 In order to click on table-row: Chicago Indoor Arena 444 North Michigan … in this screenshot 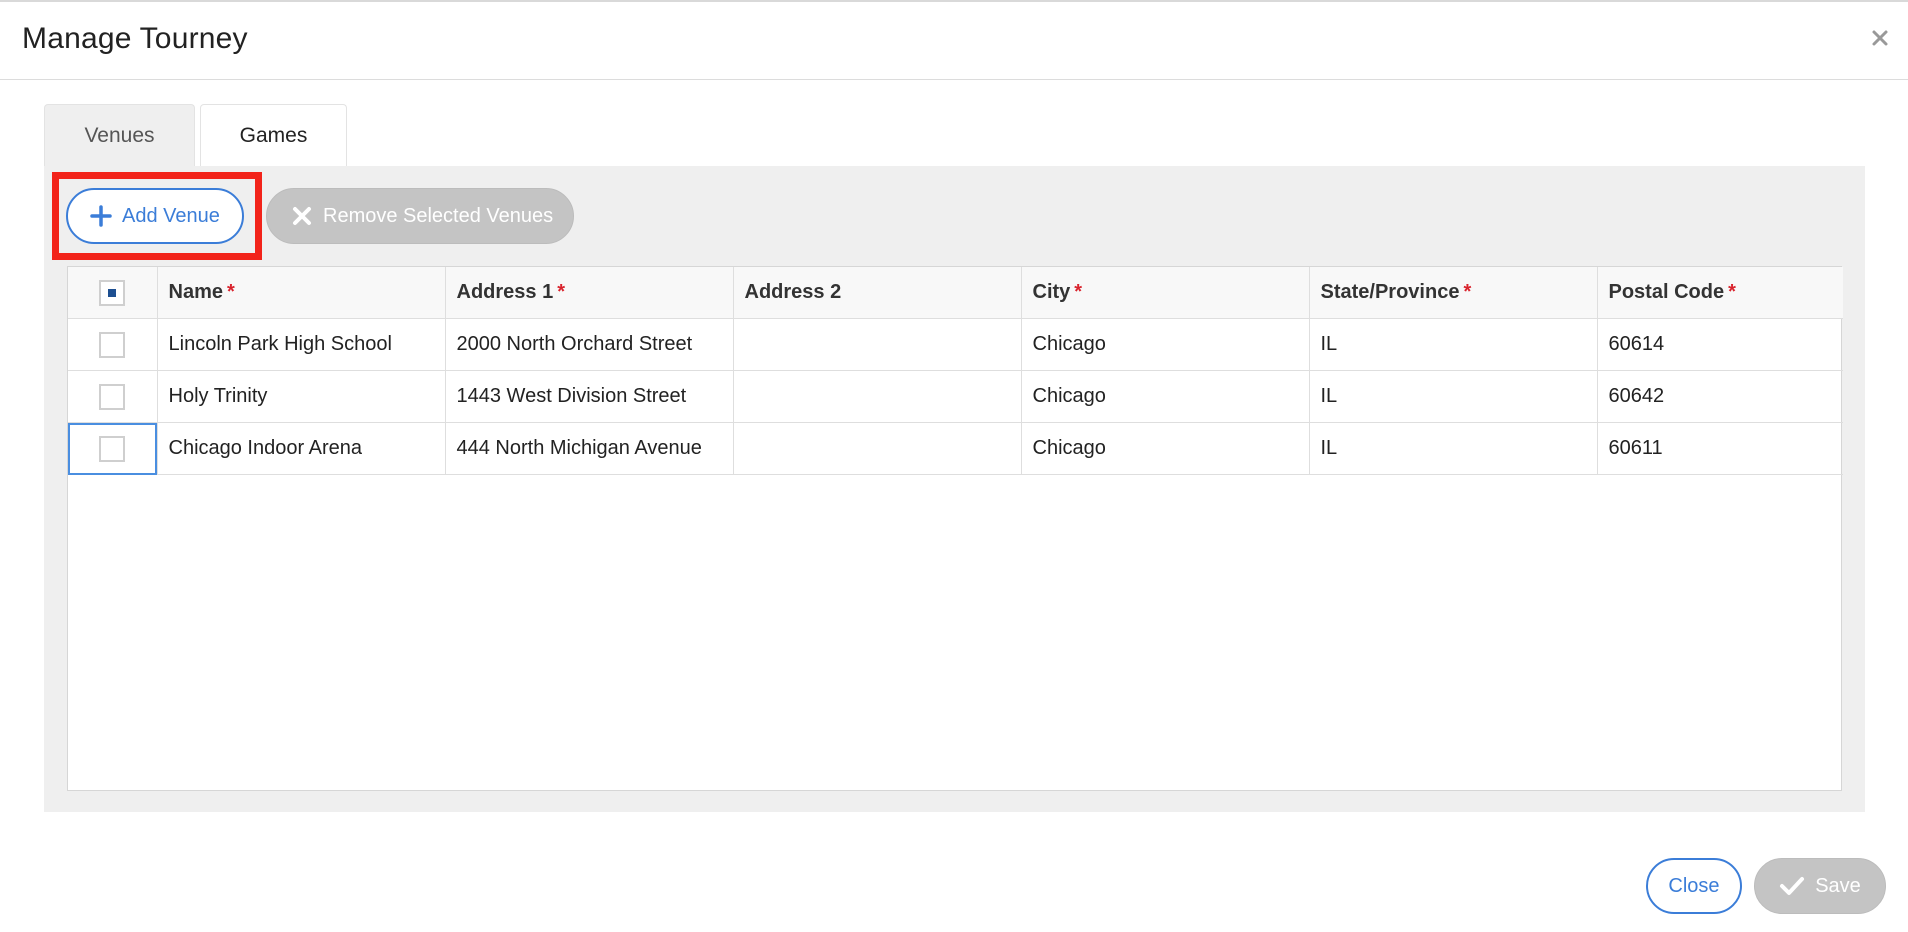, I will do `click(955, 448)`.